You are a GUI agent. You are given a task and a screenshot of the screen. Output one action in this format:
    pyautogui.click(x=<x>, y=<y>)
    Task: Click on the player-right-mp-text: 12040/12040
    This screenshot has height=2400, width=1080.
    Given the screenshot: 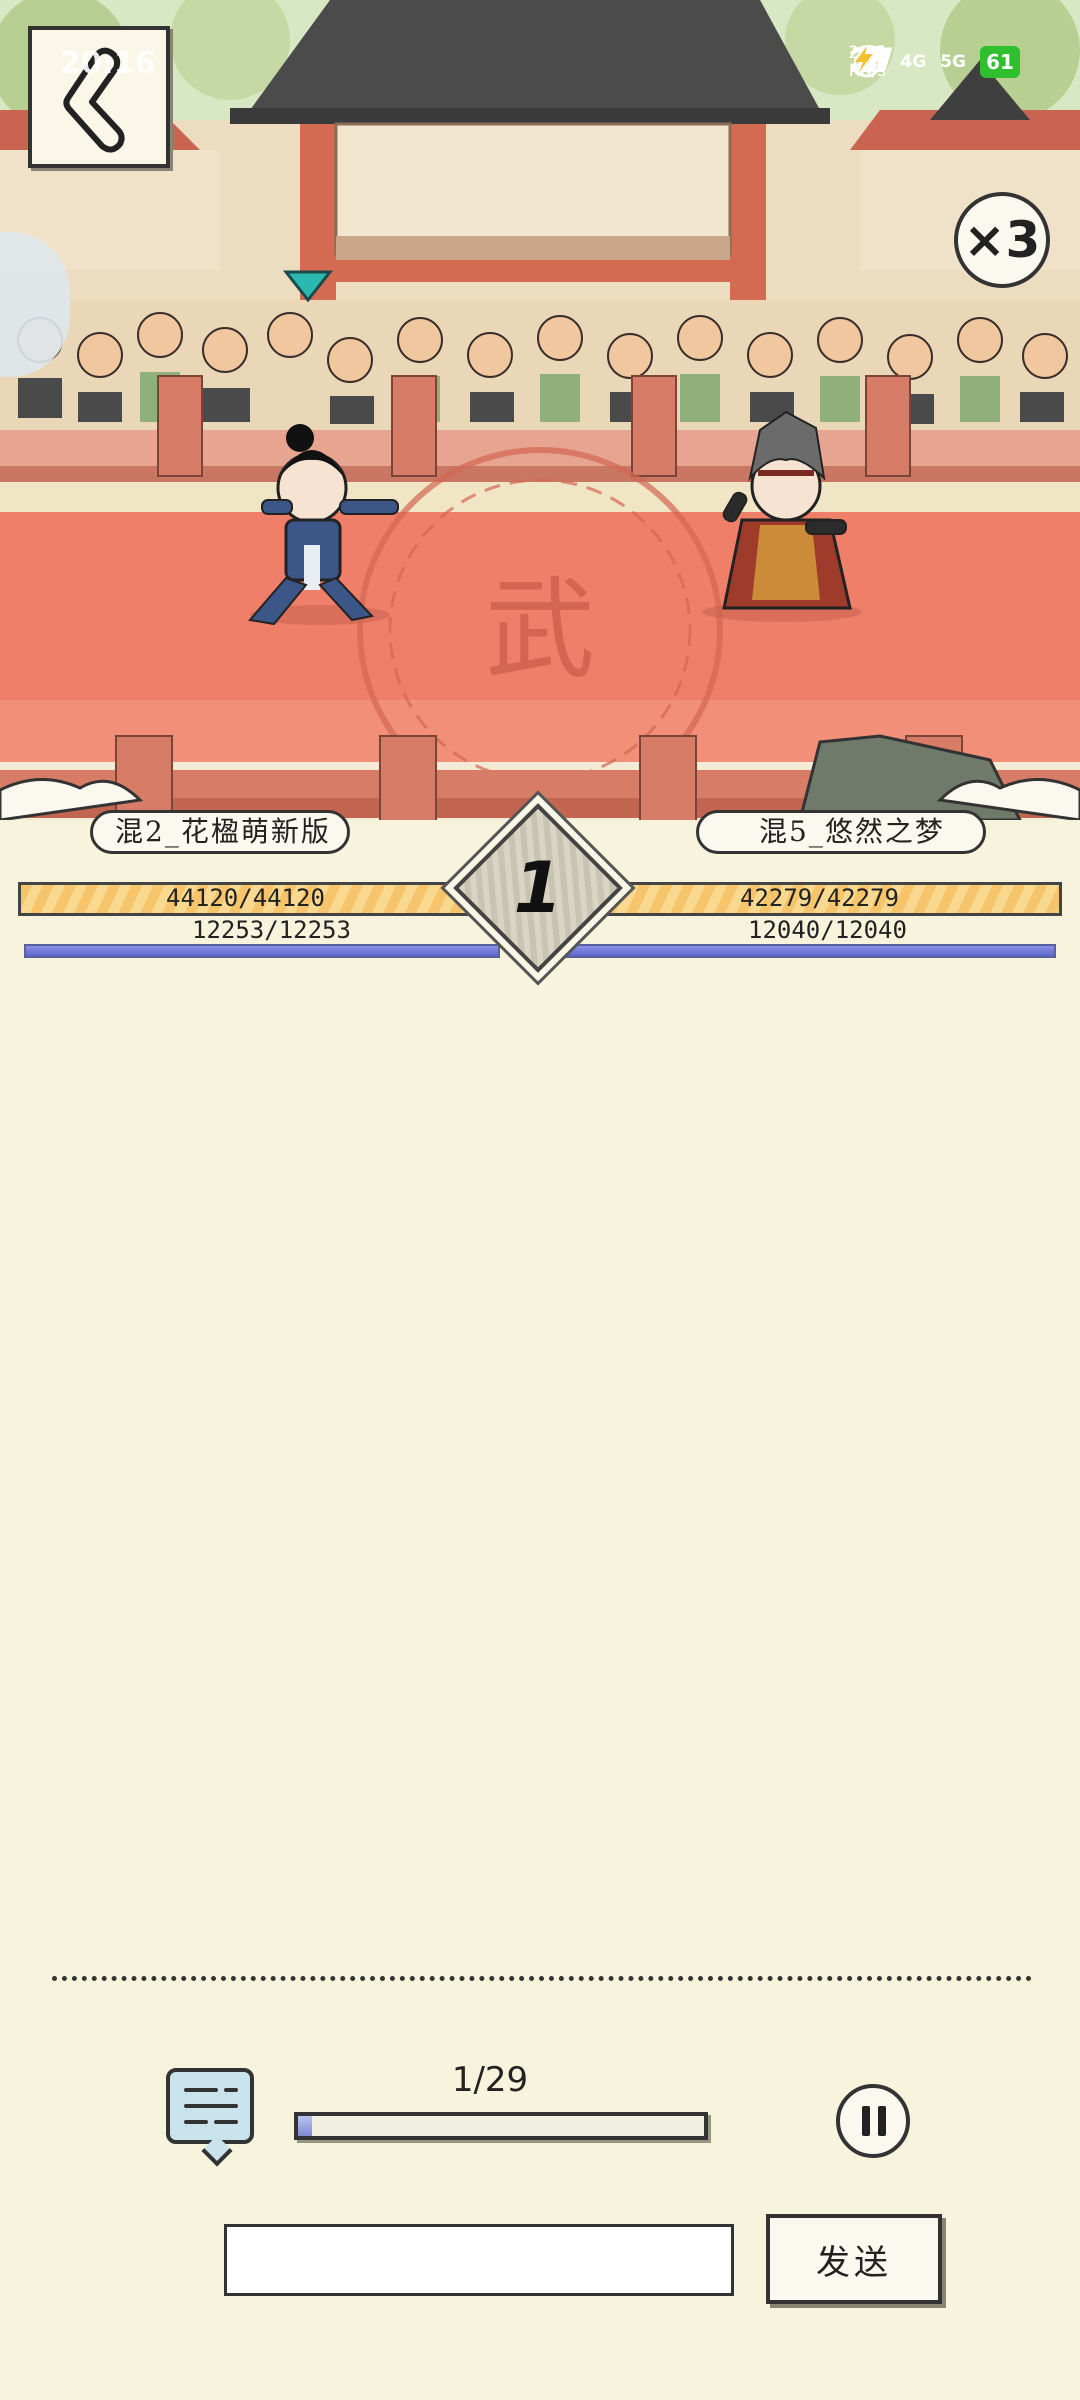 What is the action you would take?
    pyautogui.click(x=827, y=930)
    